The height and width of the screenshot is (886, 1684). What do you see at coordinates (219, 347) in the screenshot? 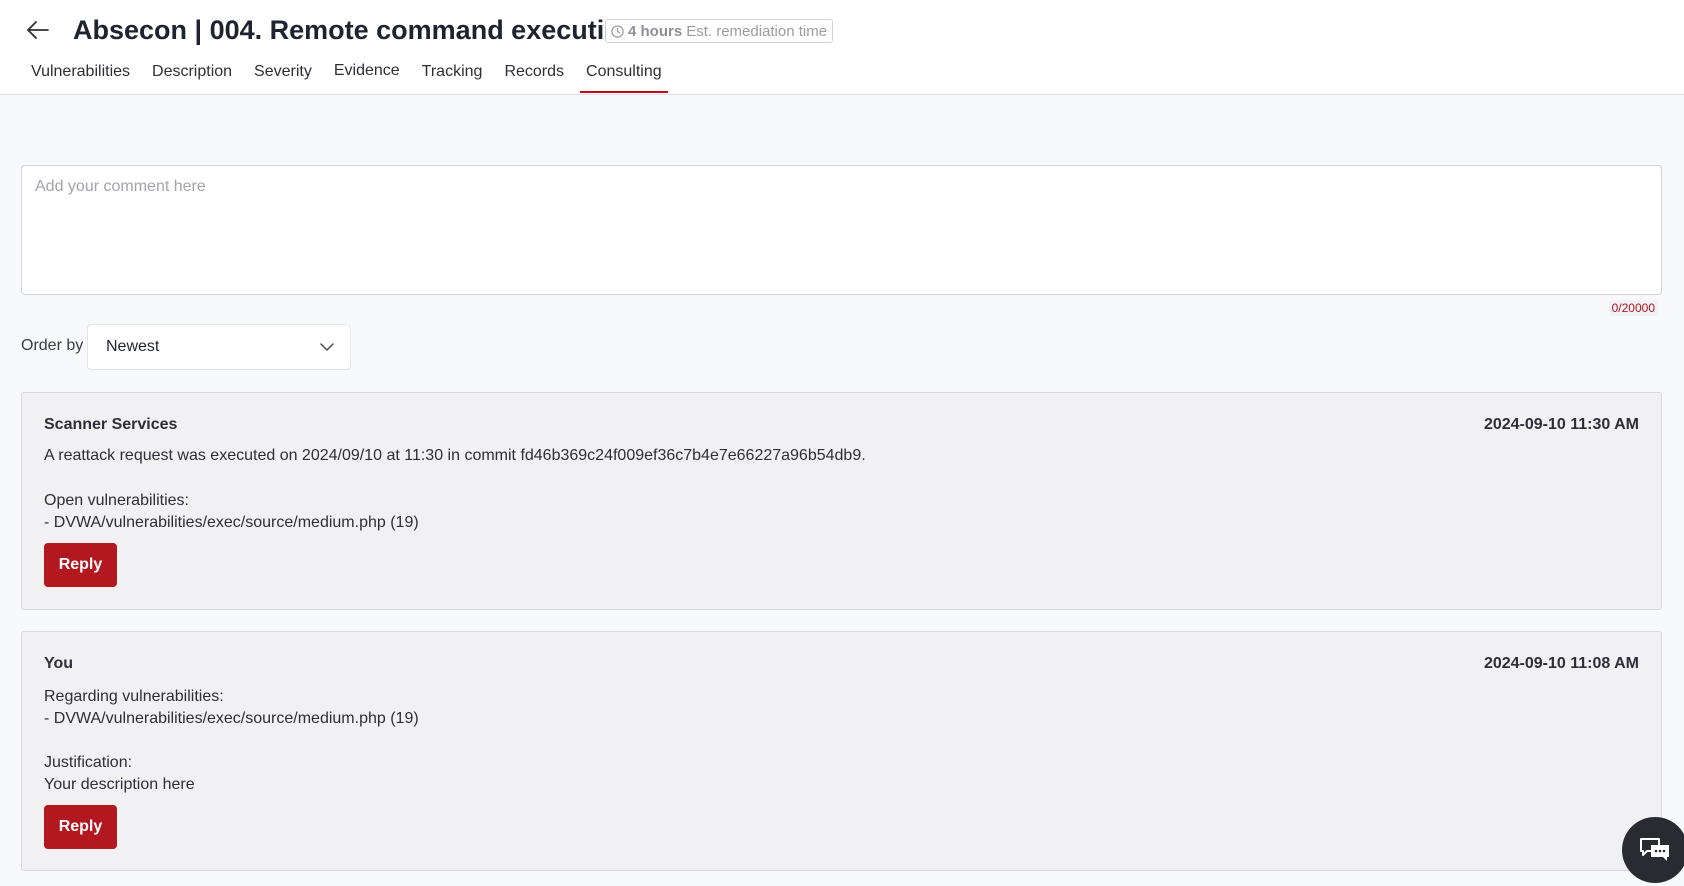
I see `order-by-select: Newest` at bounding box center [219, 347].